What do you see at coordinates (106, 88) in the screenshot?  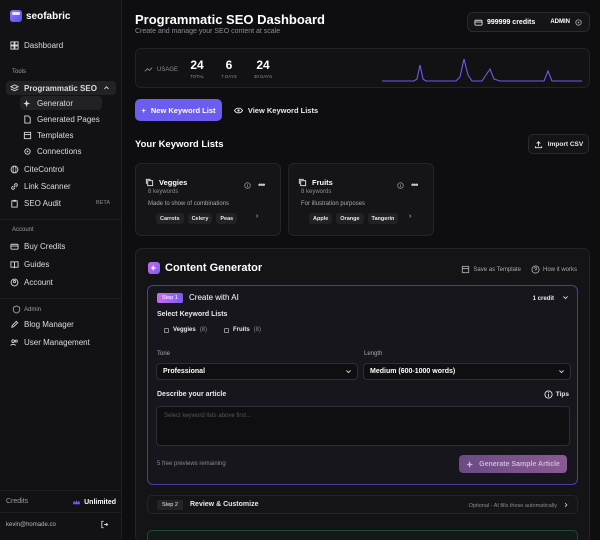 I see `chevron-up-icon` at bounding box center [106, 88].